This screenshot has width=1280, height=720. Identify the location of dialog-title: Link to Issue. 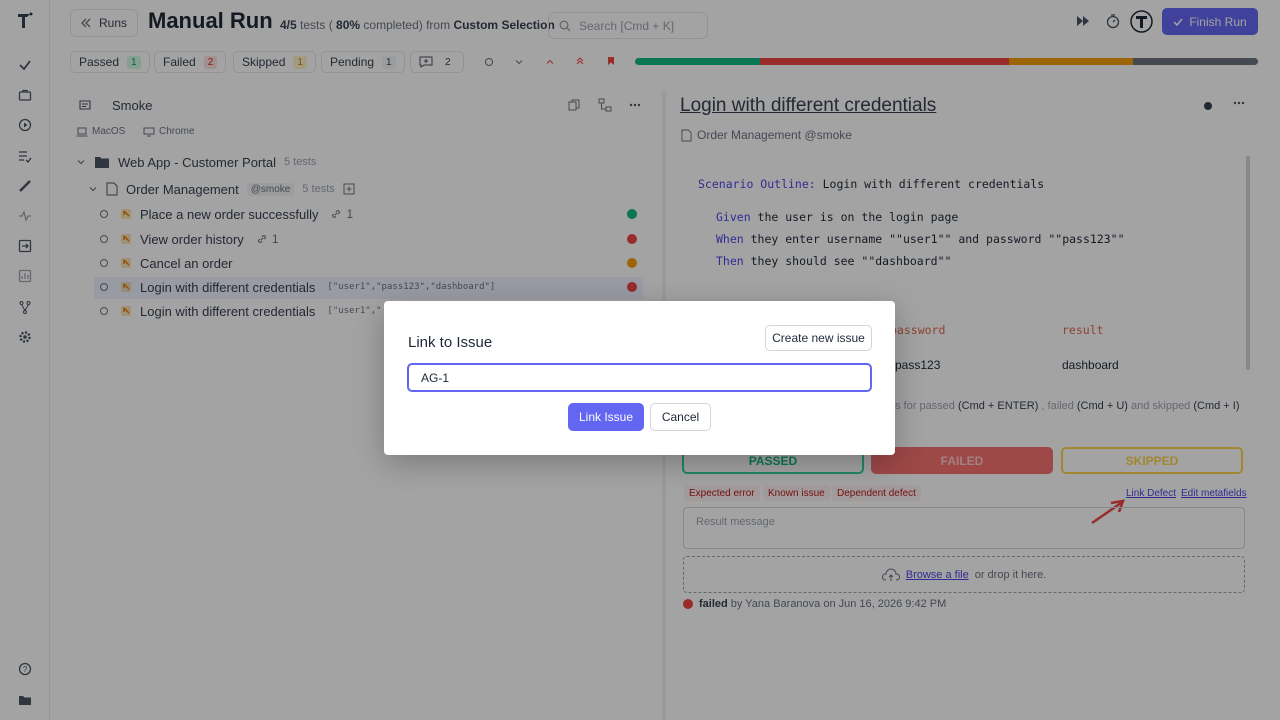
(450, 342).